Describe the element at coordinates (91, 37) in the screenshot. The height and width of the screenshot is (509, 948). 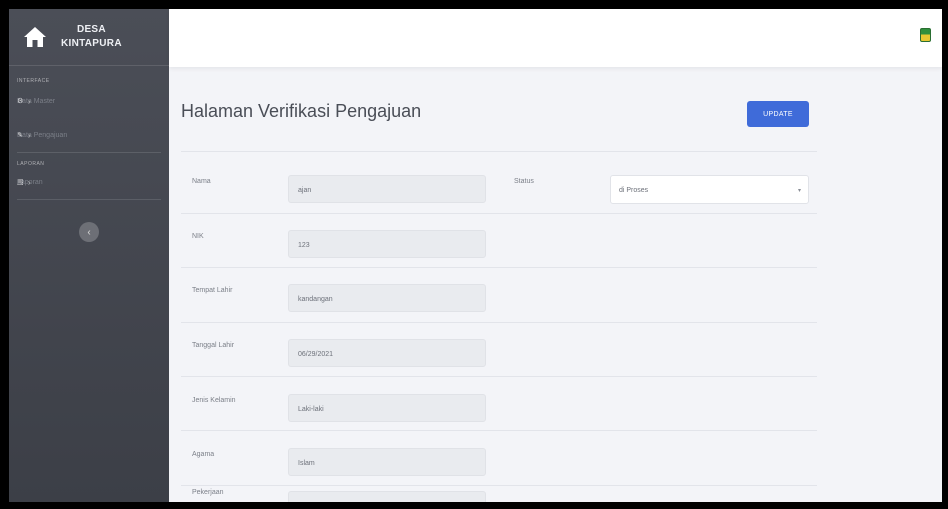
I see `brand-name: DESA KINTAPURA` at that location.